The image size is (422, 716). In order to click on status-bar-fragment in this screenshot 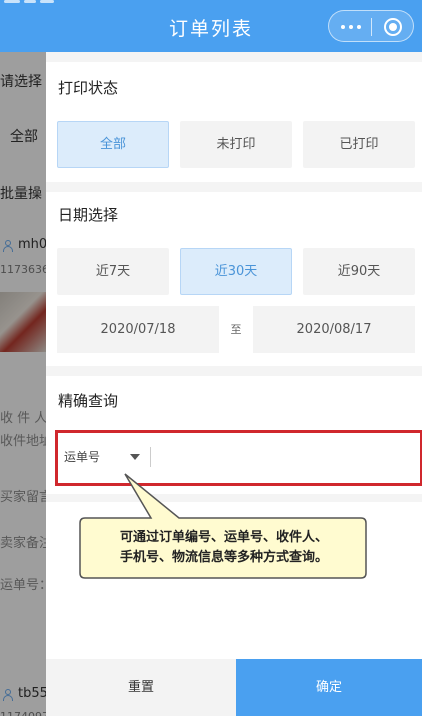, I will do `click(30, 3)`.